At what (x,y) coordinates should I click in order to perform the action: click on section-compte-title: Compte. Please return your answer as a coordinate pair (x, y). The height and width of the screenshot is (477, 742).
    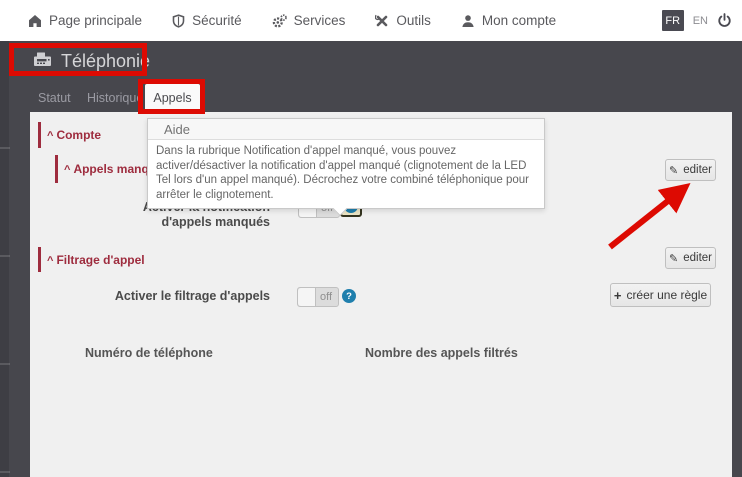
    Looking at the image, I should click on (79, 135).